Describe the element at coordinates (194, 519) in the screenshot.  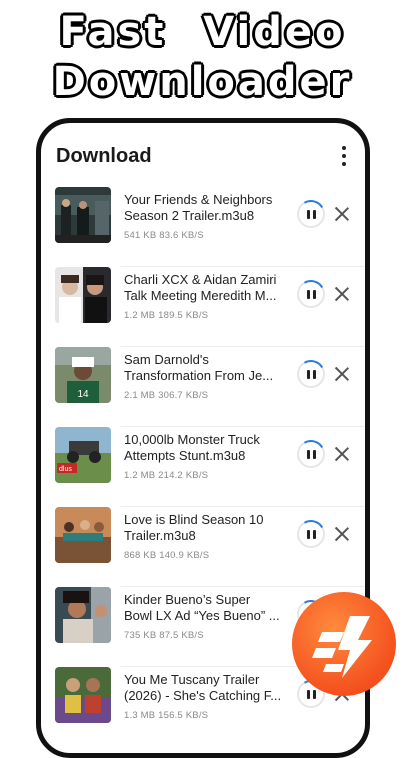
I see `download-title: Love is Blind Season 10` at that location.